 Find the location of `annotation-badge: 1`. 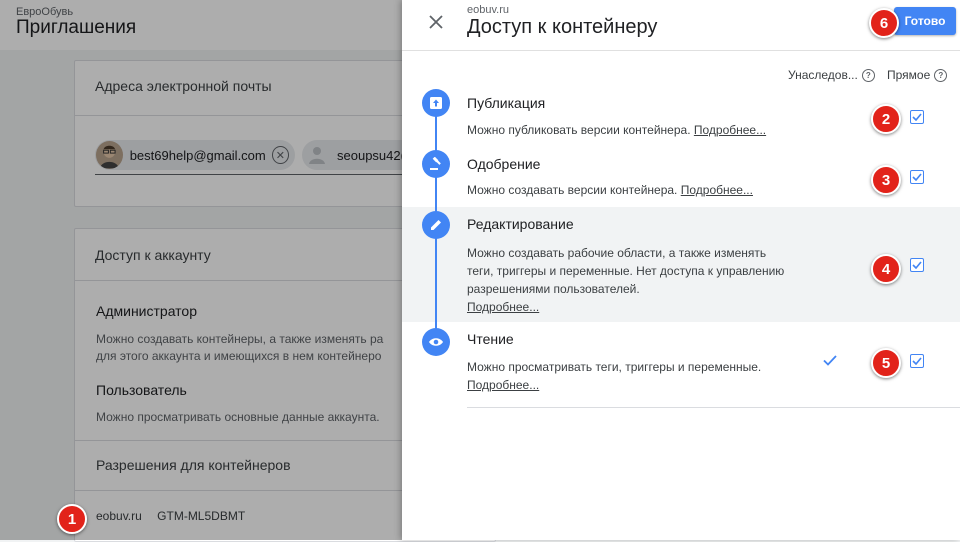

annotation-badge: 1 is located at coordinates (72, 519).